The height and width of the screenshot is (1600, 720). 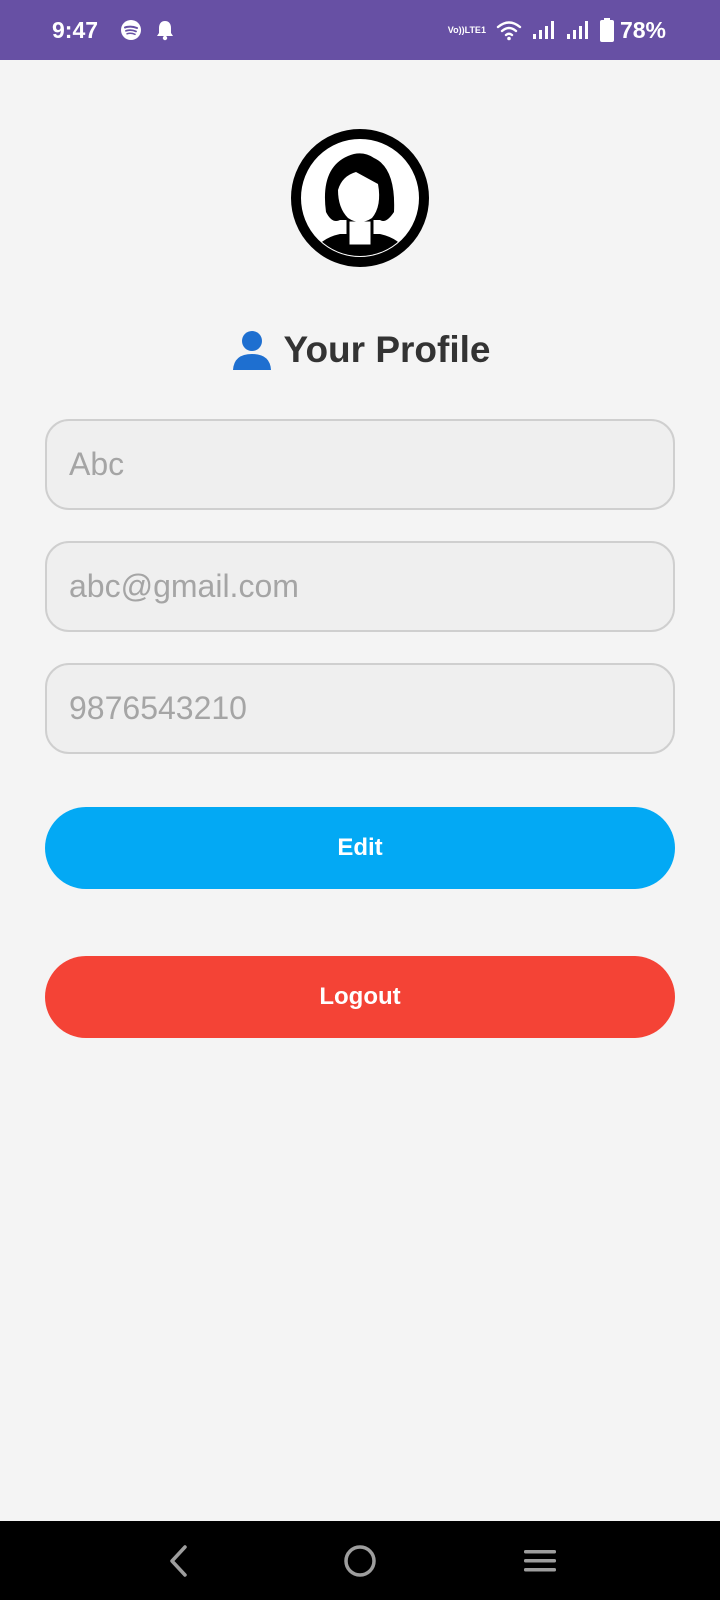 What do you see at coordinates (131, 30) in the screenshot?
I see `spotify-icon` at bounding box center [131, 30].